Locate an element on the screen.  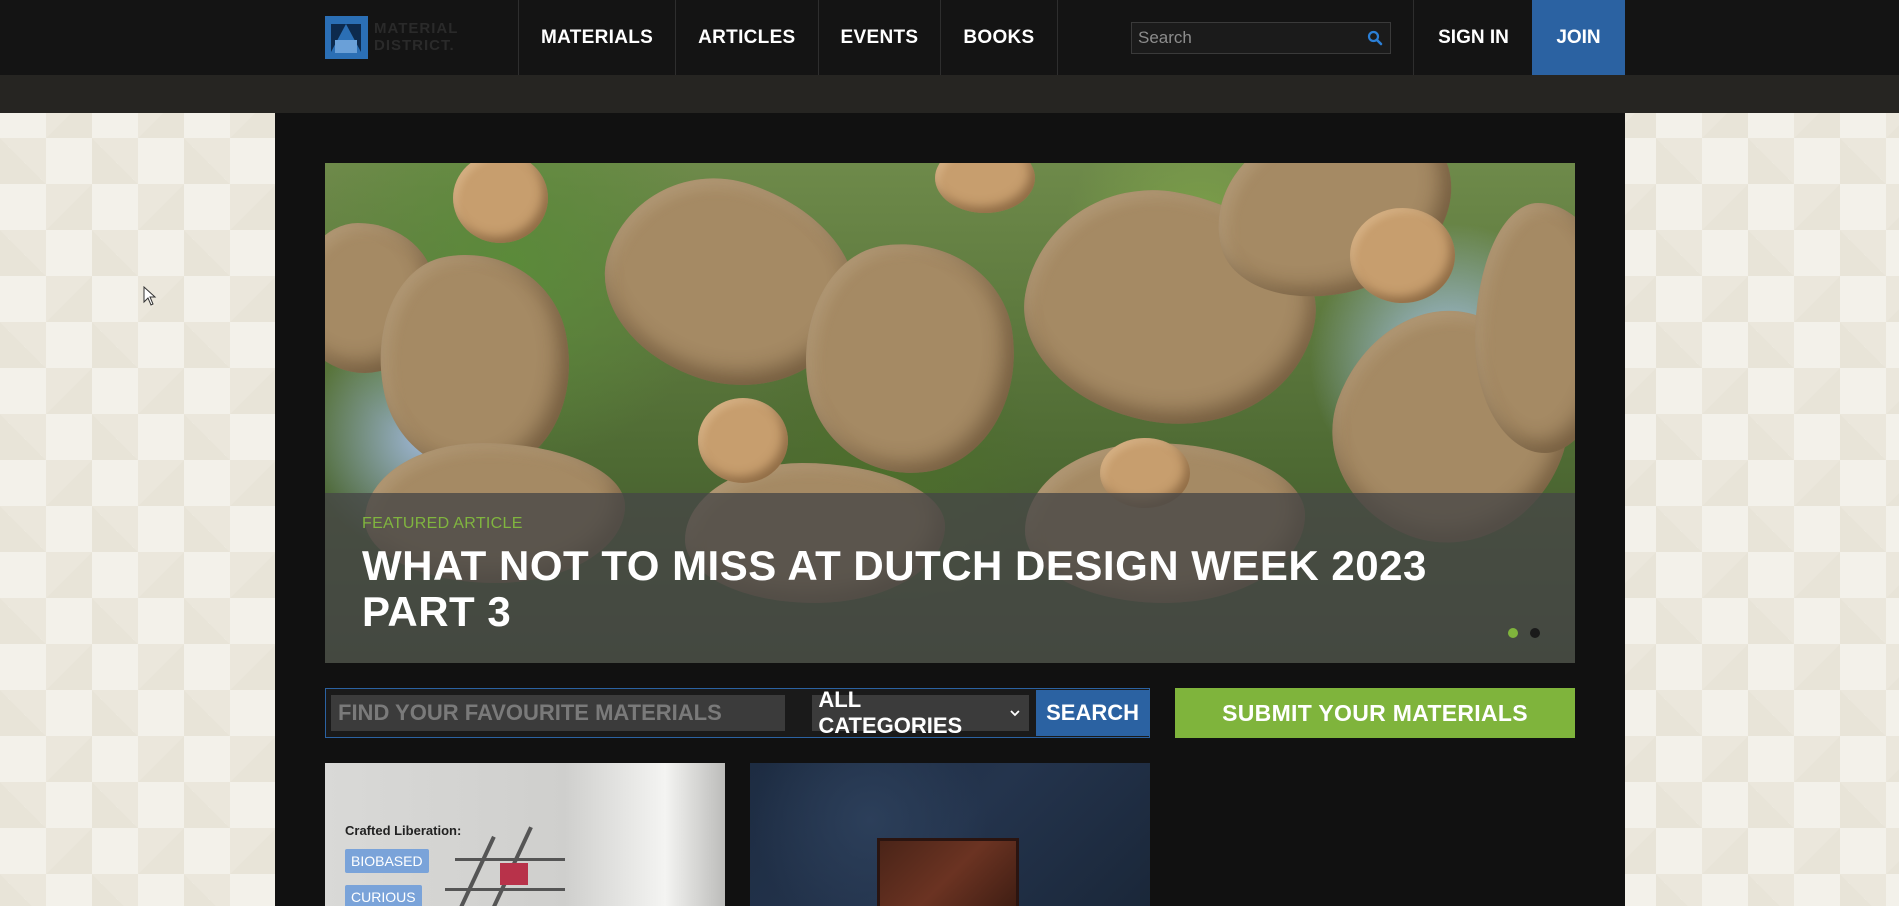
main-nav: MATERIALS ARTICLES EVENTS BOOKS is located at coordinates (788, 37).